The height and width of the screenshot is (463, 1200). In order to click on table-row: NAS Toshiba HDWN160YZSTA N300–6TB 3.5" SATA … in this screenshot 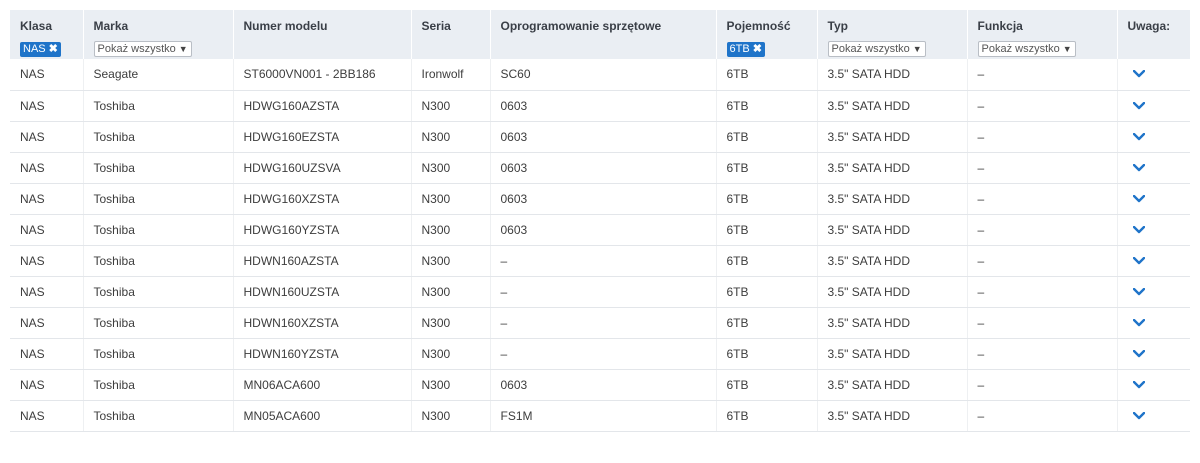, I will do `click(600, 354)`.